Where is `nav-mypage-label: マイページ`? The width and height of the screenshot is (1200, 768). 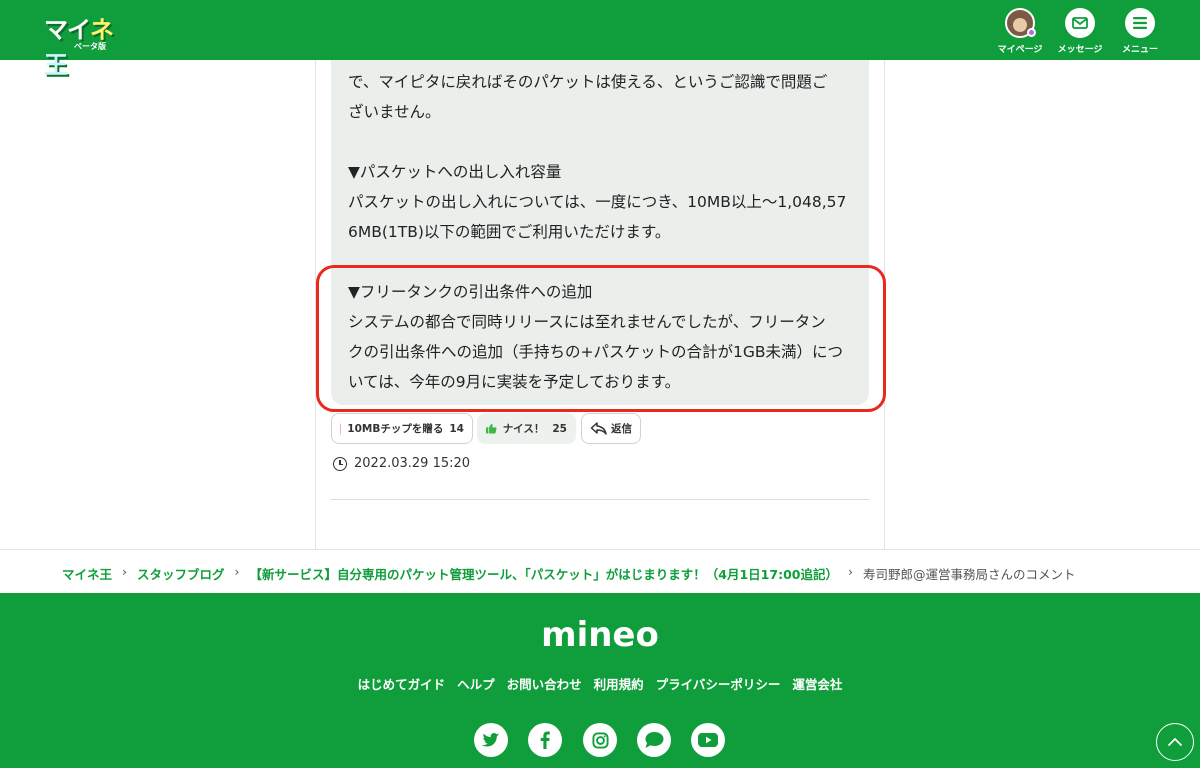 nav-mypage-label: マイページ is located at coordinates (1020, 50).